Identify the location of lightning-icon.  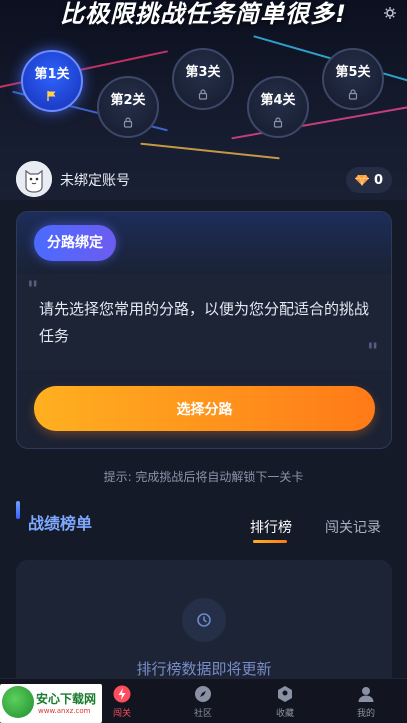
(122, 694).